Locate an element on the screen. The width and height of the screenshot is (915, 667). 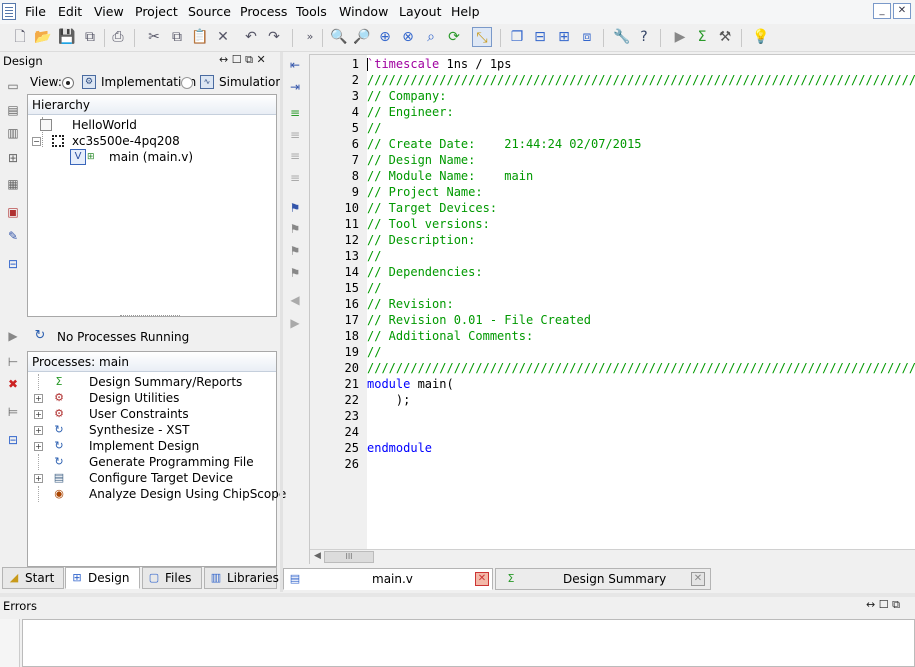
close-button: ✕ is located at coordinates (902, 11).